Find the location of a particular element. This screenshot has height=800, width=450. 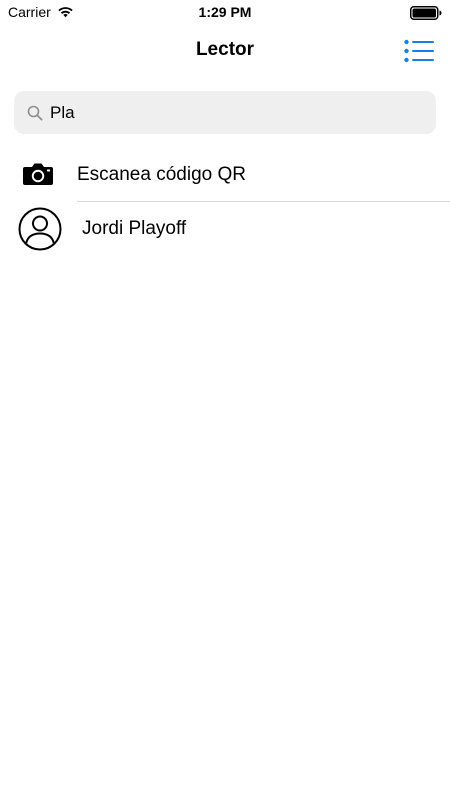

list-bullet-icon is located at coordinates (419, 51).